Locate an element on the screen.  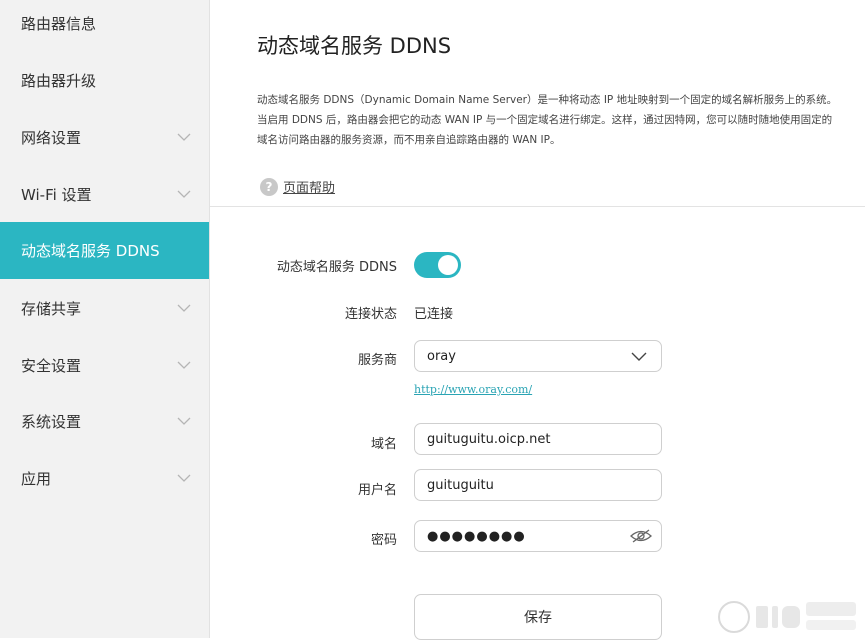
provider-value: oray is located at coordinates (441, 356).